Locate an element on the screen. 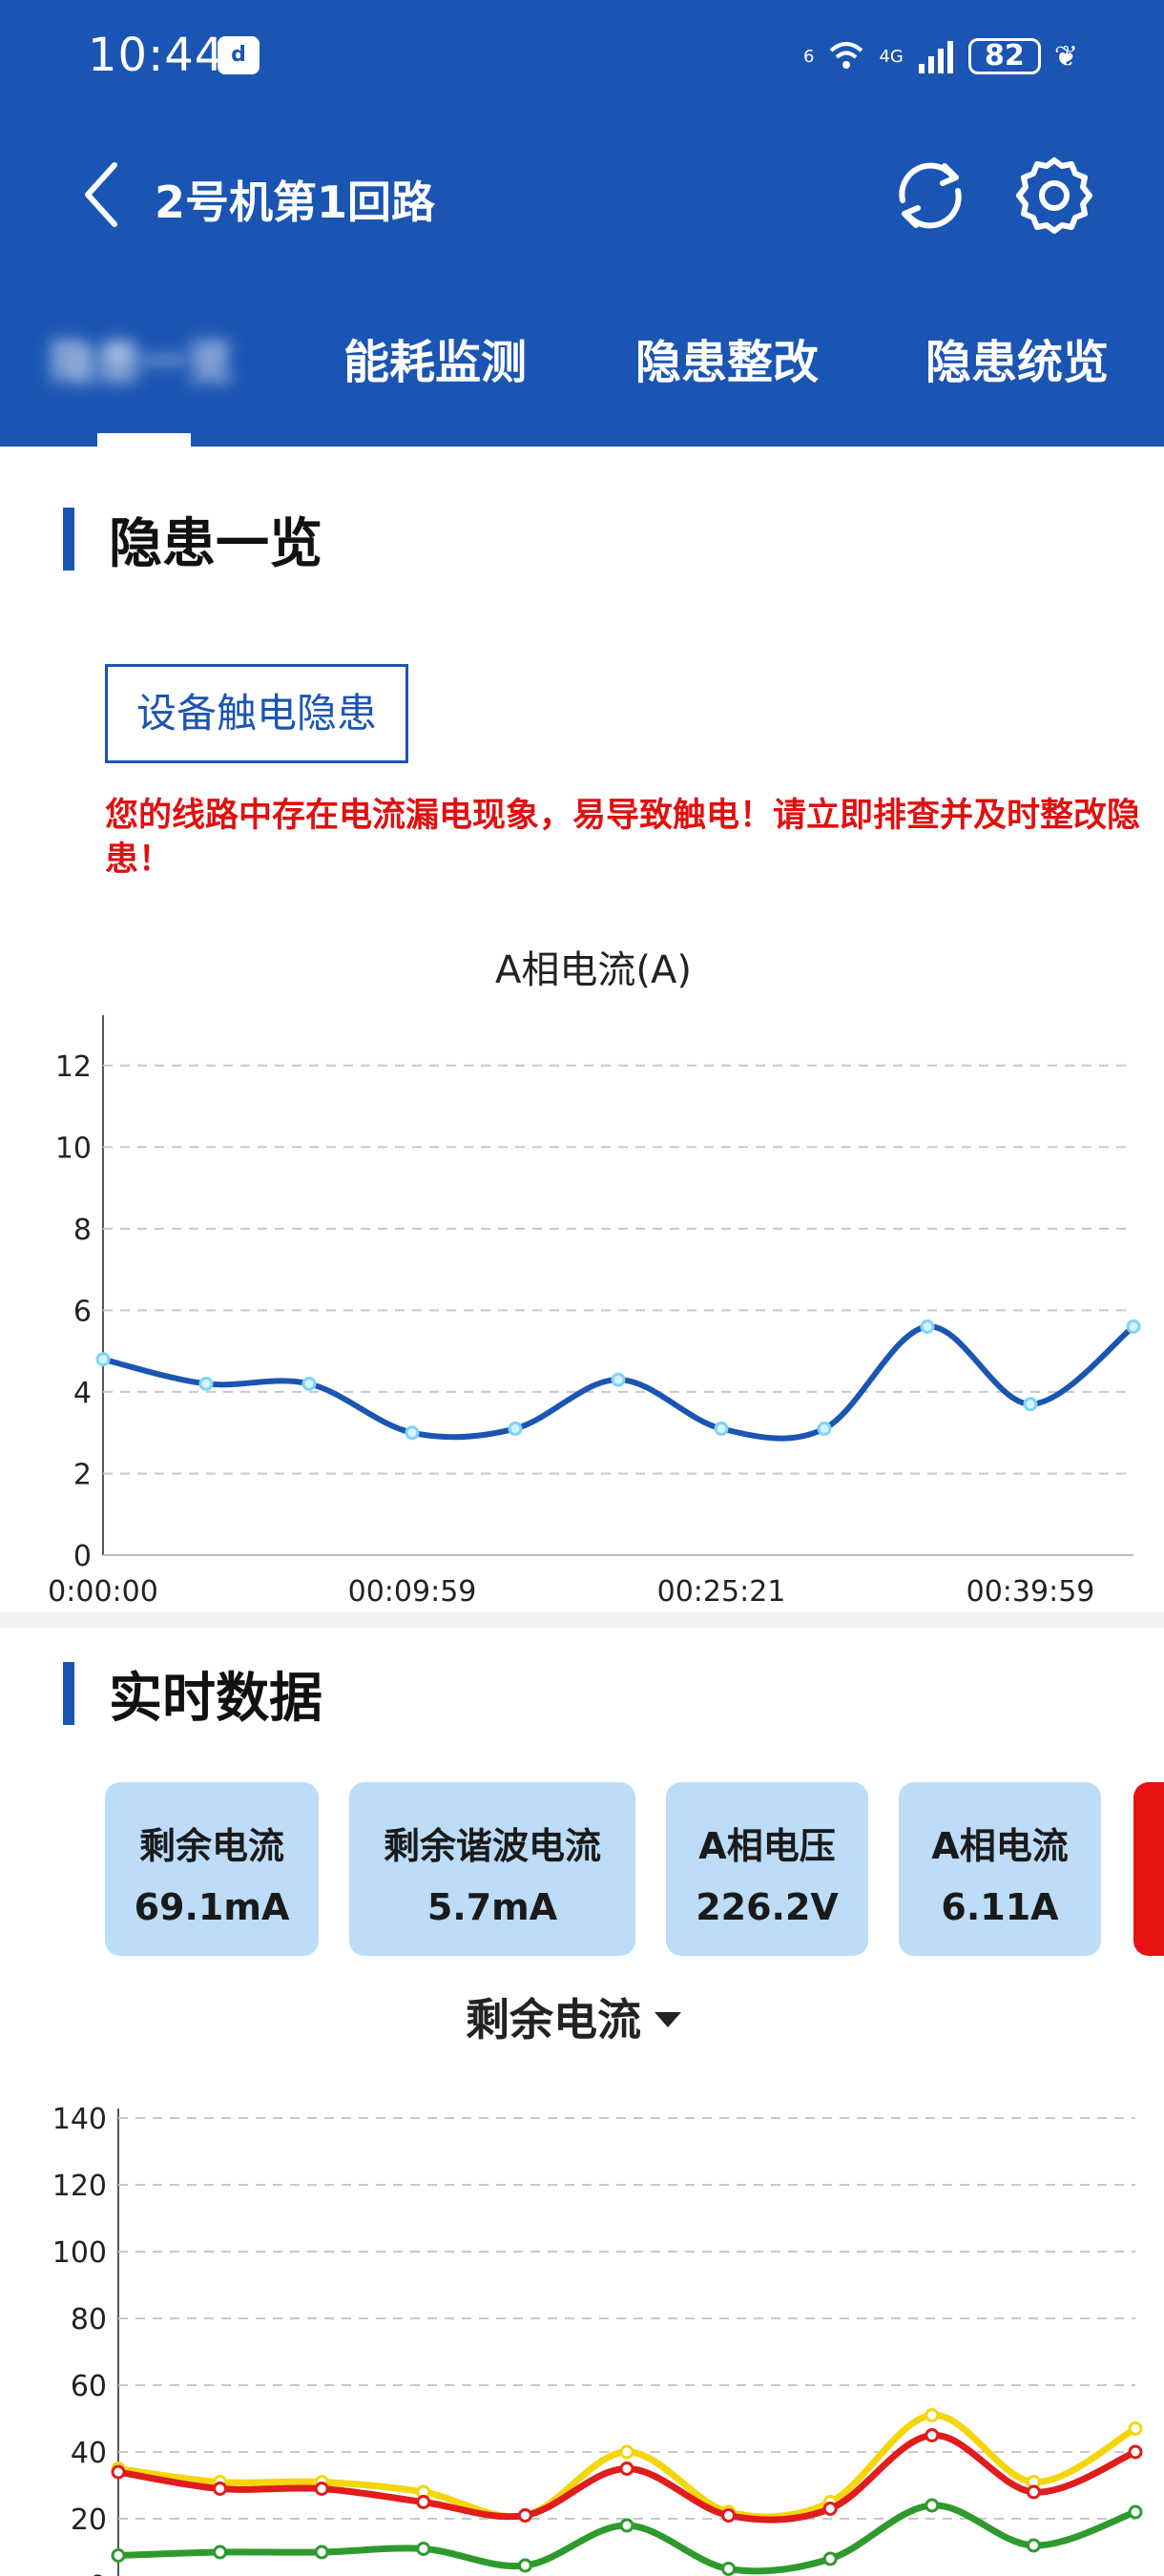 Image resolution: width=1164 pixels, height=2576 pixels. nav-bar: 2号机第1回路 is located at coordinates (582, 196).